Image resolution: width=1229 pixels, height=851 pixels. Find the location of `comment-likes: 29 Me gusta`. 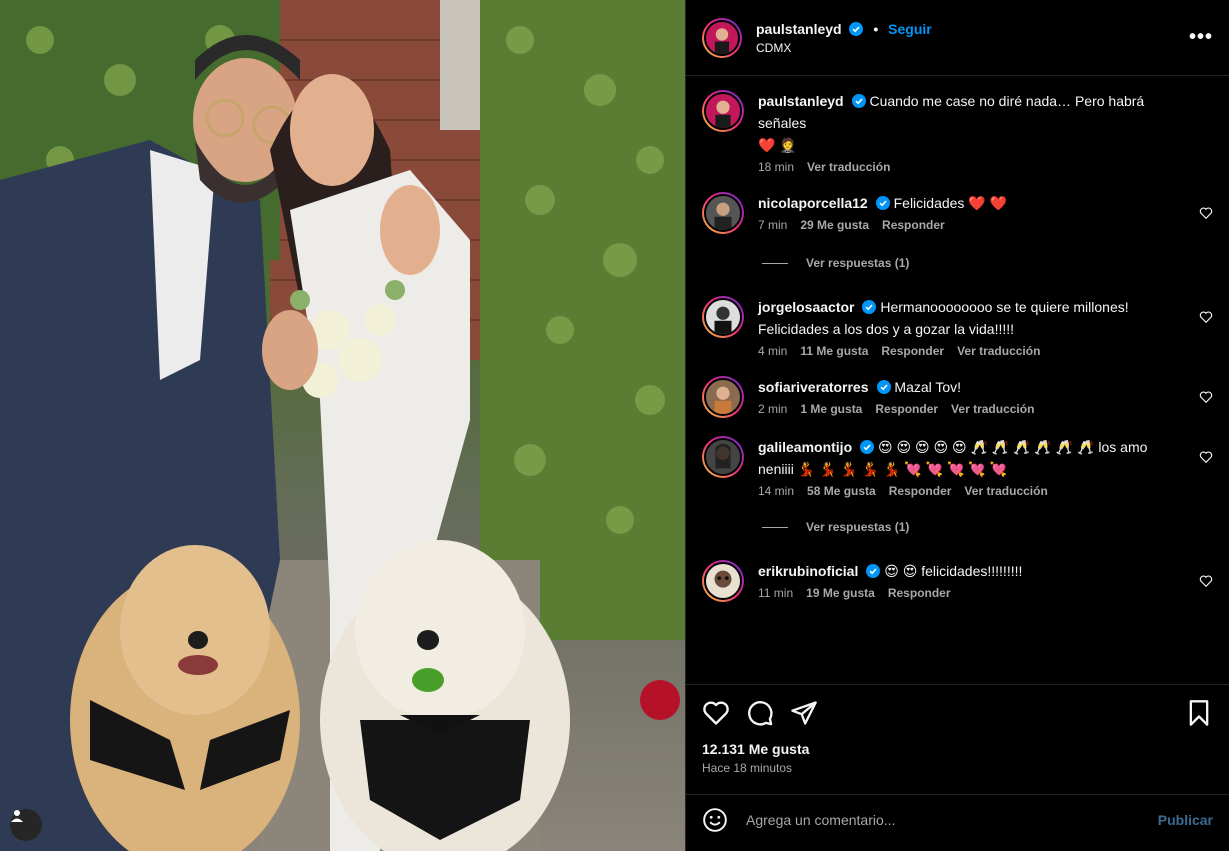

comment-likes: 29 Me gusta is located at coordinates (834, 225).